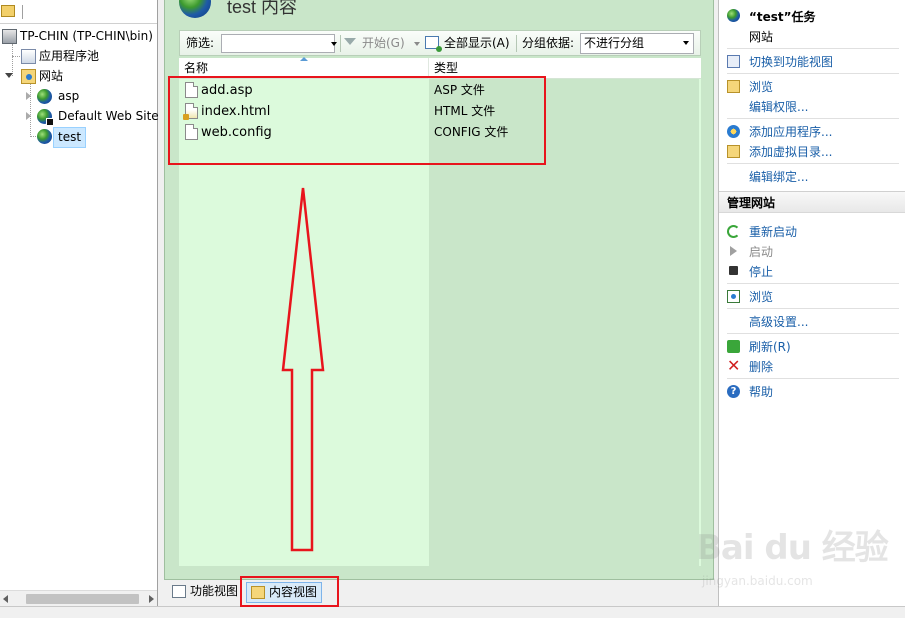 The height and width of the screenshot is (618, 905). What do you see at coordinates (51, 76) in the screenshot?
I see `tree-item-label: 网站` at bounding box center [51, 76].